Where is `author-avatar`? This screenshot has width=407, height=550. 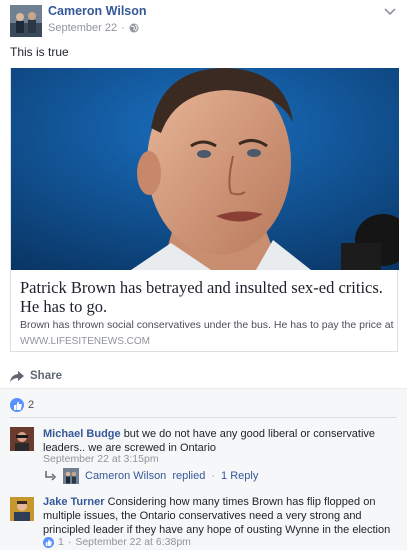
author-avatar is located at coordinates (26, 21).